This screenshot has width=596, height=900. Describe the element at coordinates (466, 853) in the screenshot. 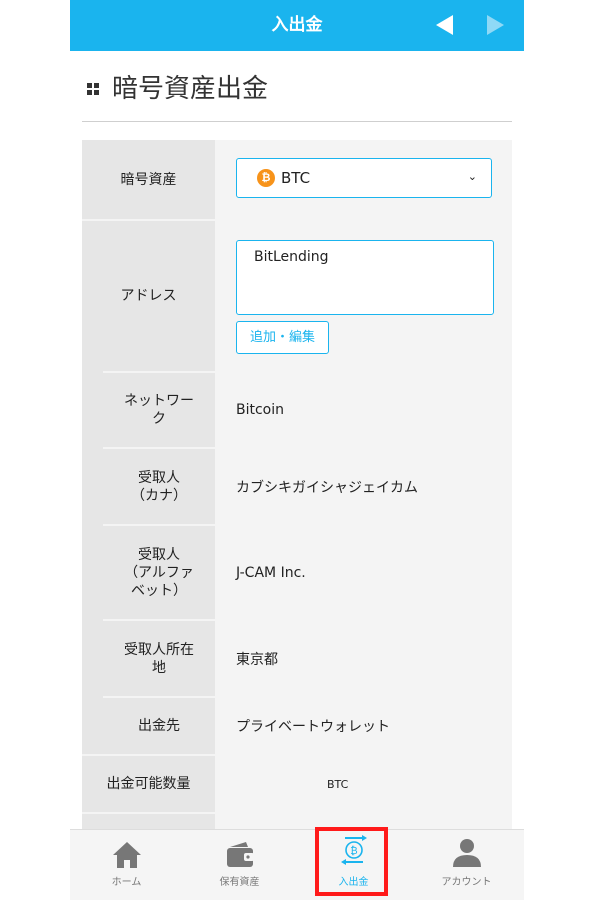

I see `account-icon` at that location.